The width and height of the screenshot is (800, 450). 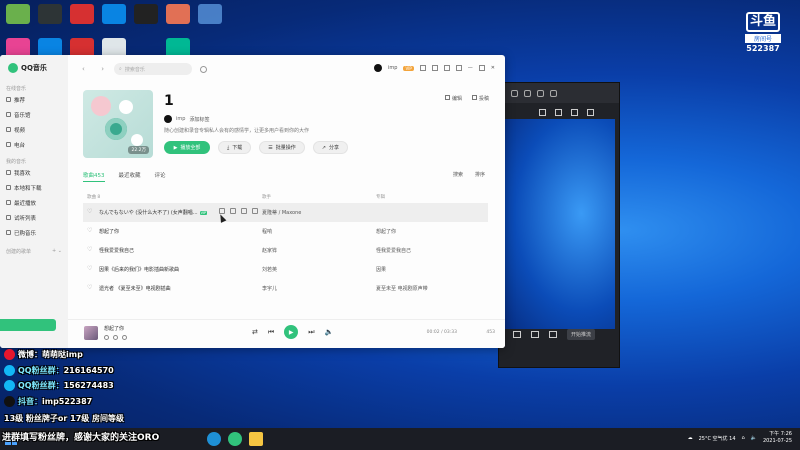 What do you see at coordinates (235, 147) in the screenshot?
I see `download-button: ⤓ 下载` at bounding box center [235, 147].